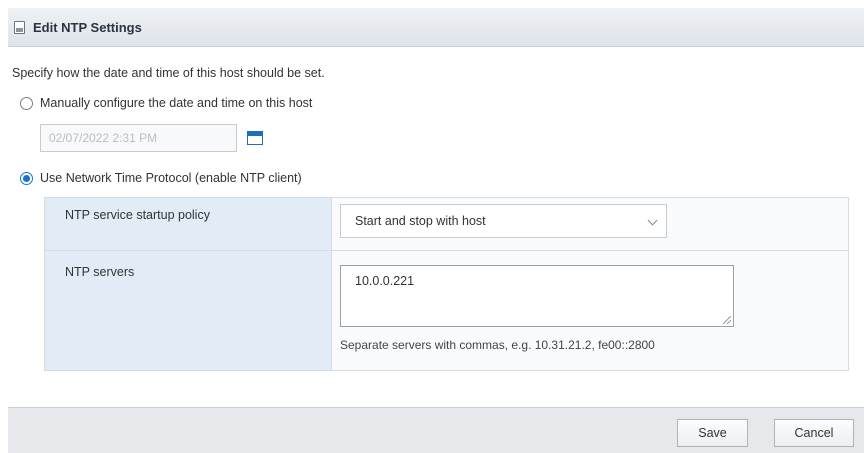 This screenshot has height=453, width=864. What do you see at coordinates (712, 433) in the screenshot?
I see `save-button: Save` at bounding box center [712, 433].